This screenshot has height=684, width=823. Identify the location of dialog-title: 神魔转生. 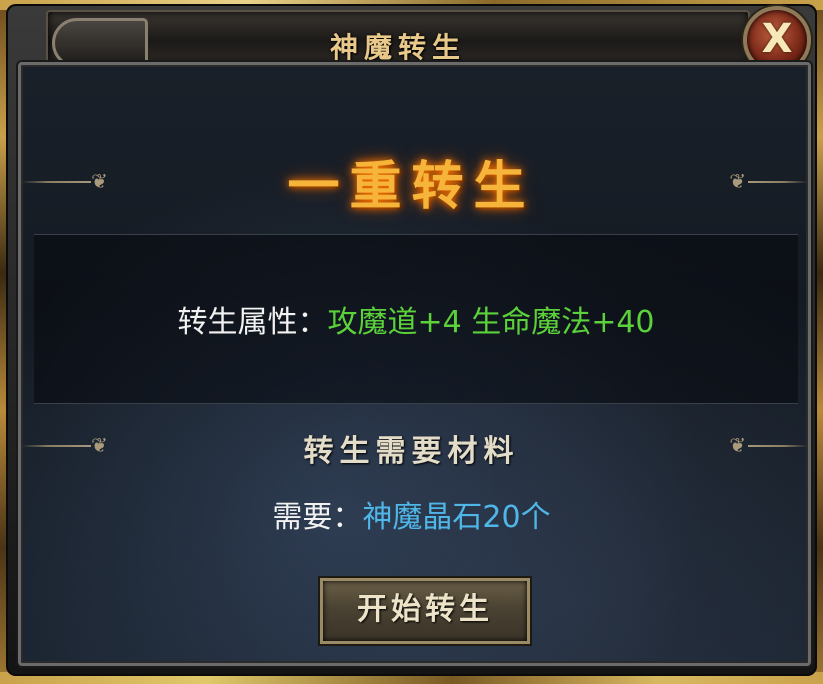
(397, 47).